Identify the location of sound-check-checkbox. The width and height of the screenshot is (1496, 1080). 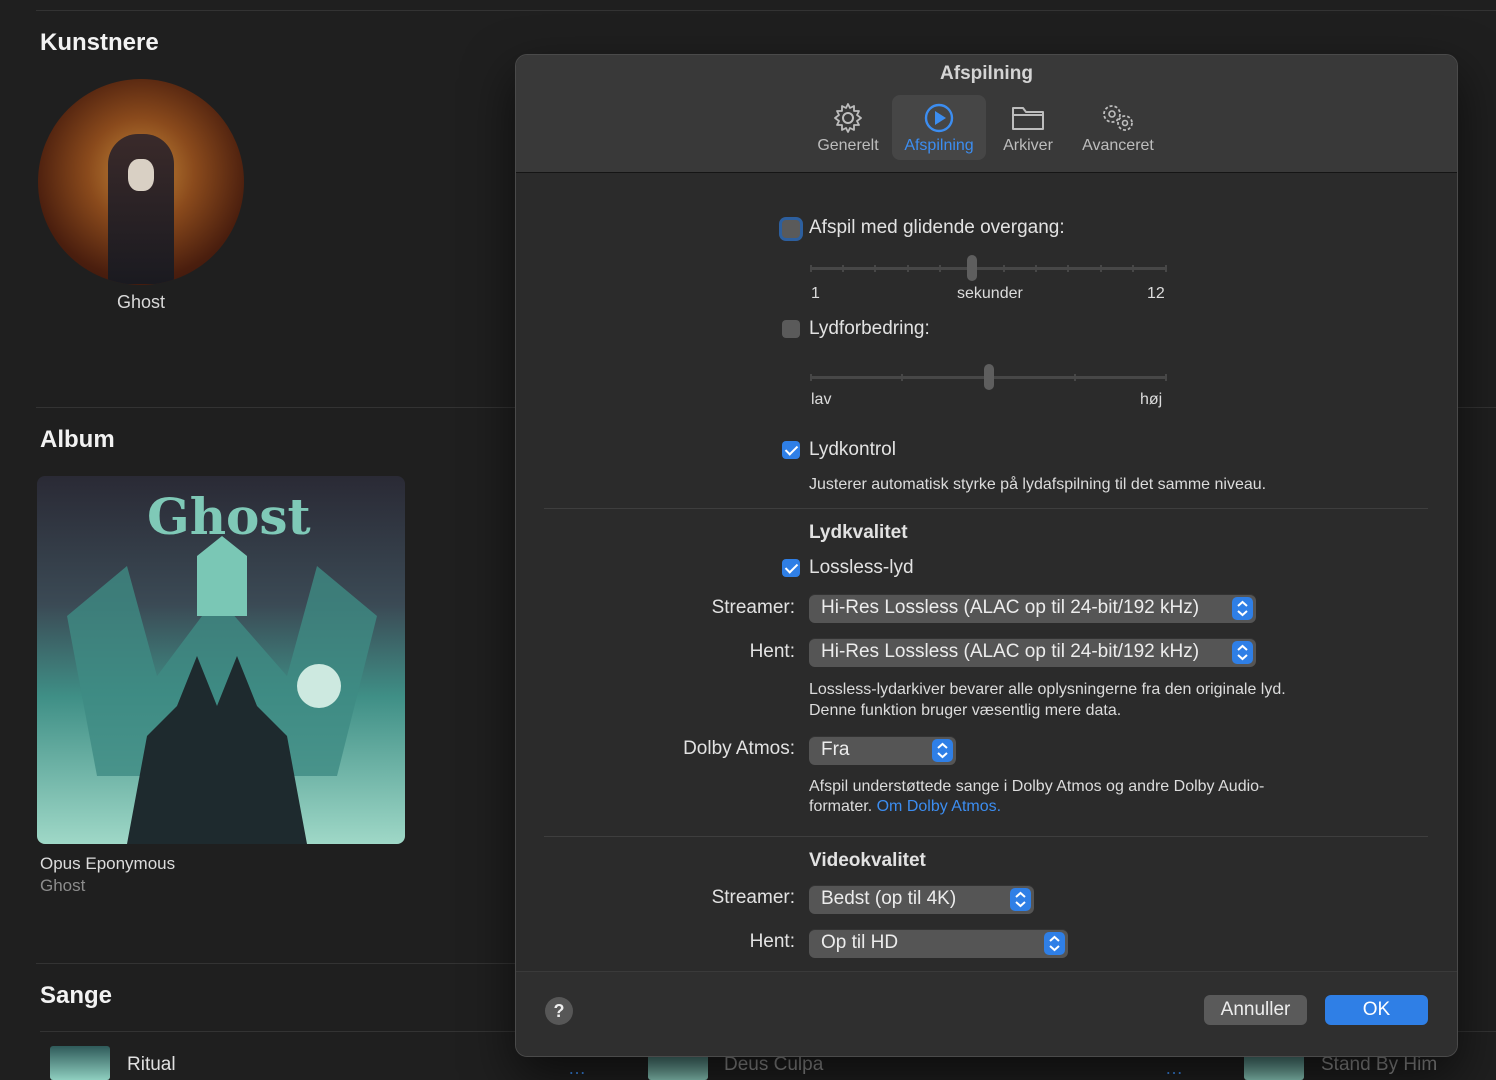
(791, 450).